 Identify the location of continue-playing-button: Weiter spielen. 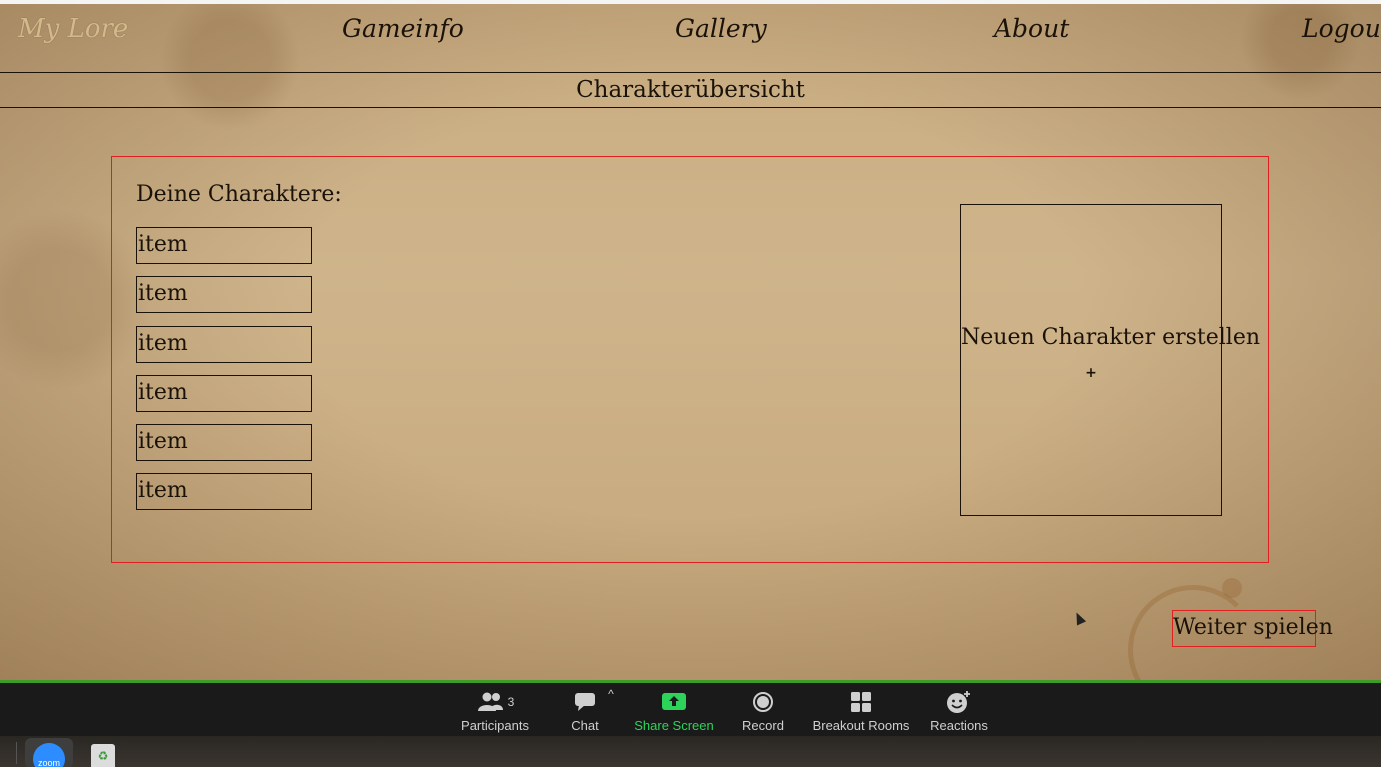
(1252, 628).